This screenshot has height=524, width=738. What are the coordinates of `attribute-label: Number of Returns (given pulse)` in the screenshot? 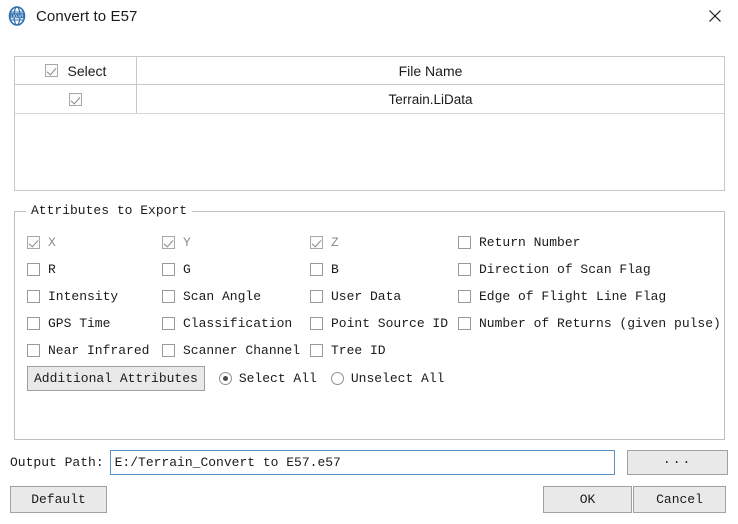 It's located at (600, 323).